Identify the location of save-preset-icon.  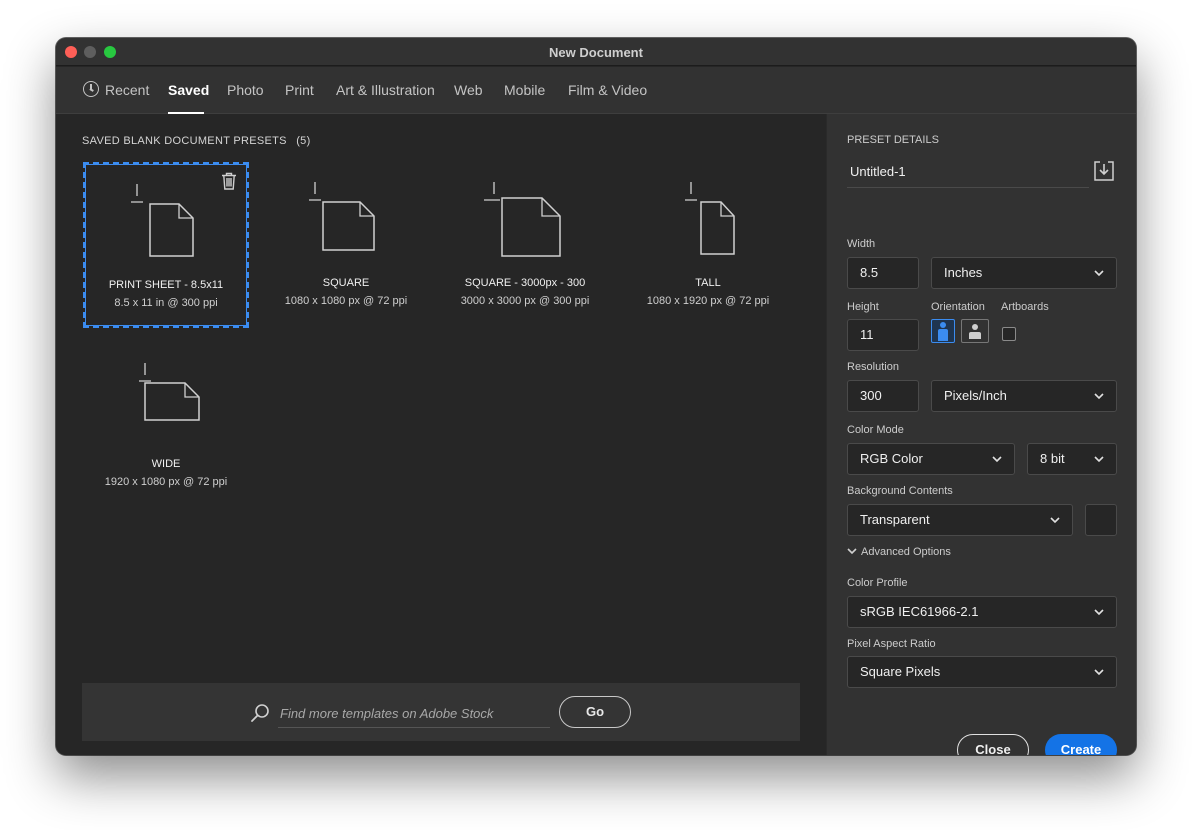
(1104, 171).